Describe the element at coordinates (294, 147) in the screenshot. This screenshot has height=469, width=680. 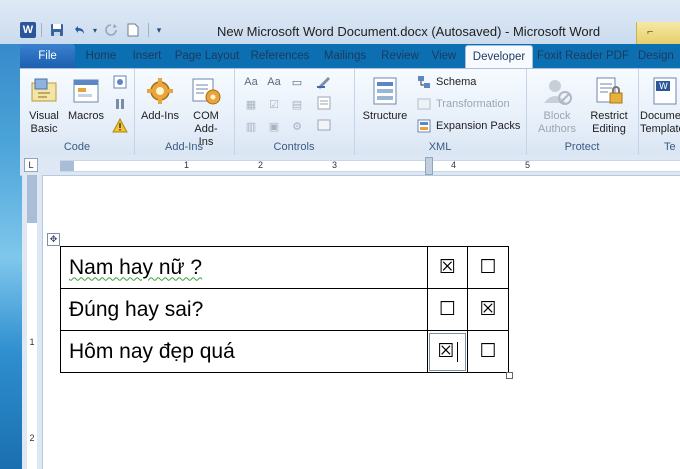
I see `group-controls-label: Controls` at that location.